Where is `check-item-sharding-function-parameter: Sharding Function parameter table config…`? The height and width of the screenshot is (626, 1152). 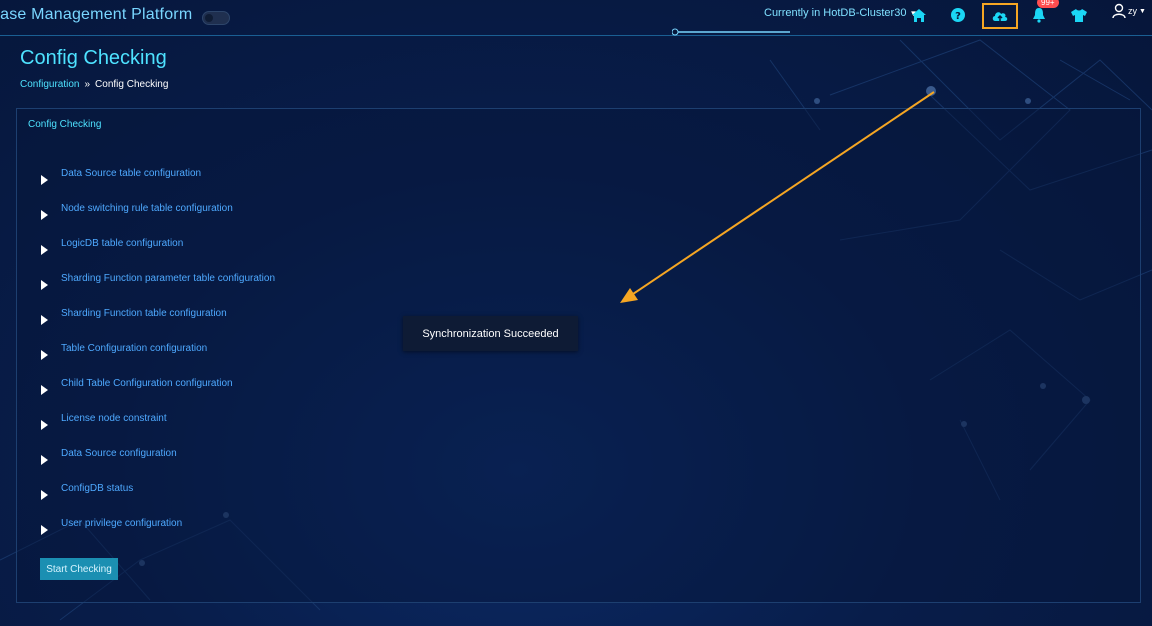
check-item-sharding-function-parameter: Sharding Function parameter table config… is located at coordinates (158, 281).